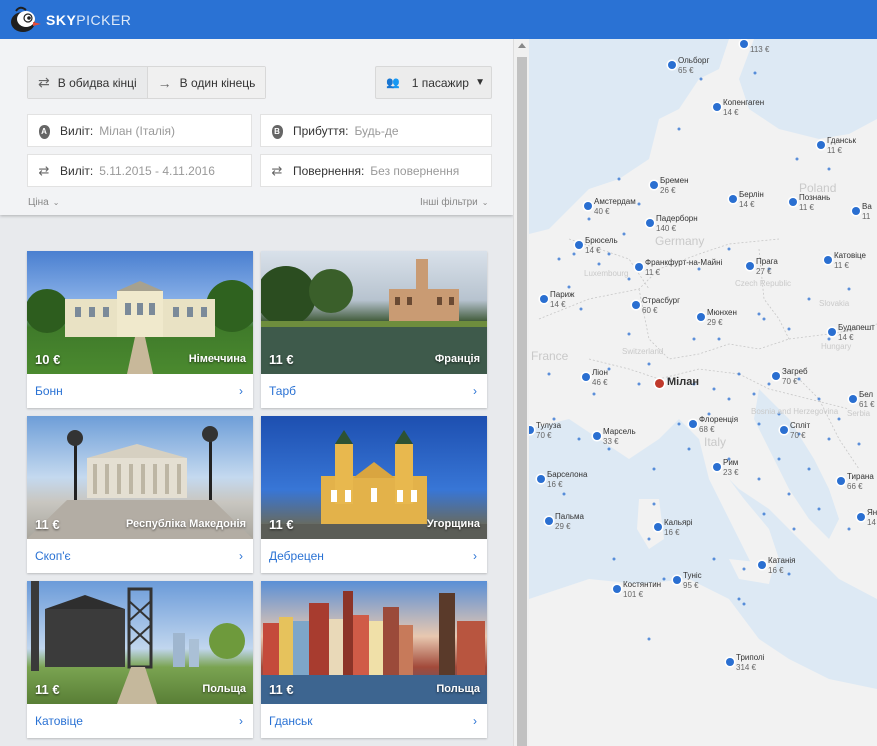 Image resolution: width=877 pixels, height=746 pixels. I want to click on one-way-button: → В один кінець, so click(206, 82).